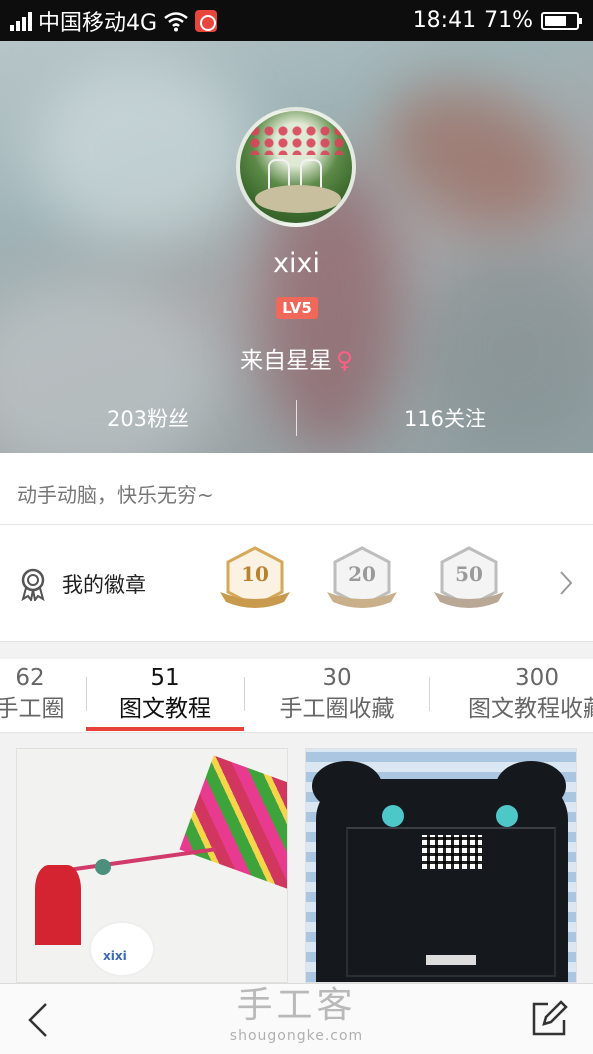  Describe the element at coordinates (206, 20) in the screenshot. I see `notification-app-icon` at that location.